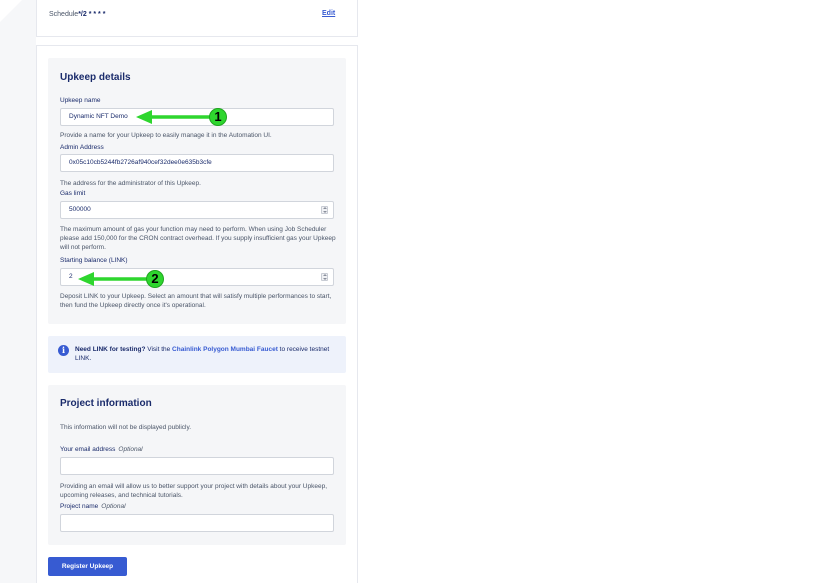 Image resolution: width=817 pixels, height=583 pixels. I want to click on faucet-link: Chainlink Polygon Mumbai Faucet, so click(225, 349).